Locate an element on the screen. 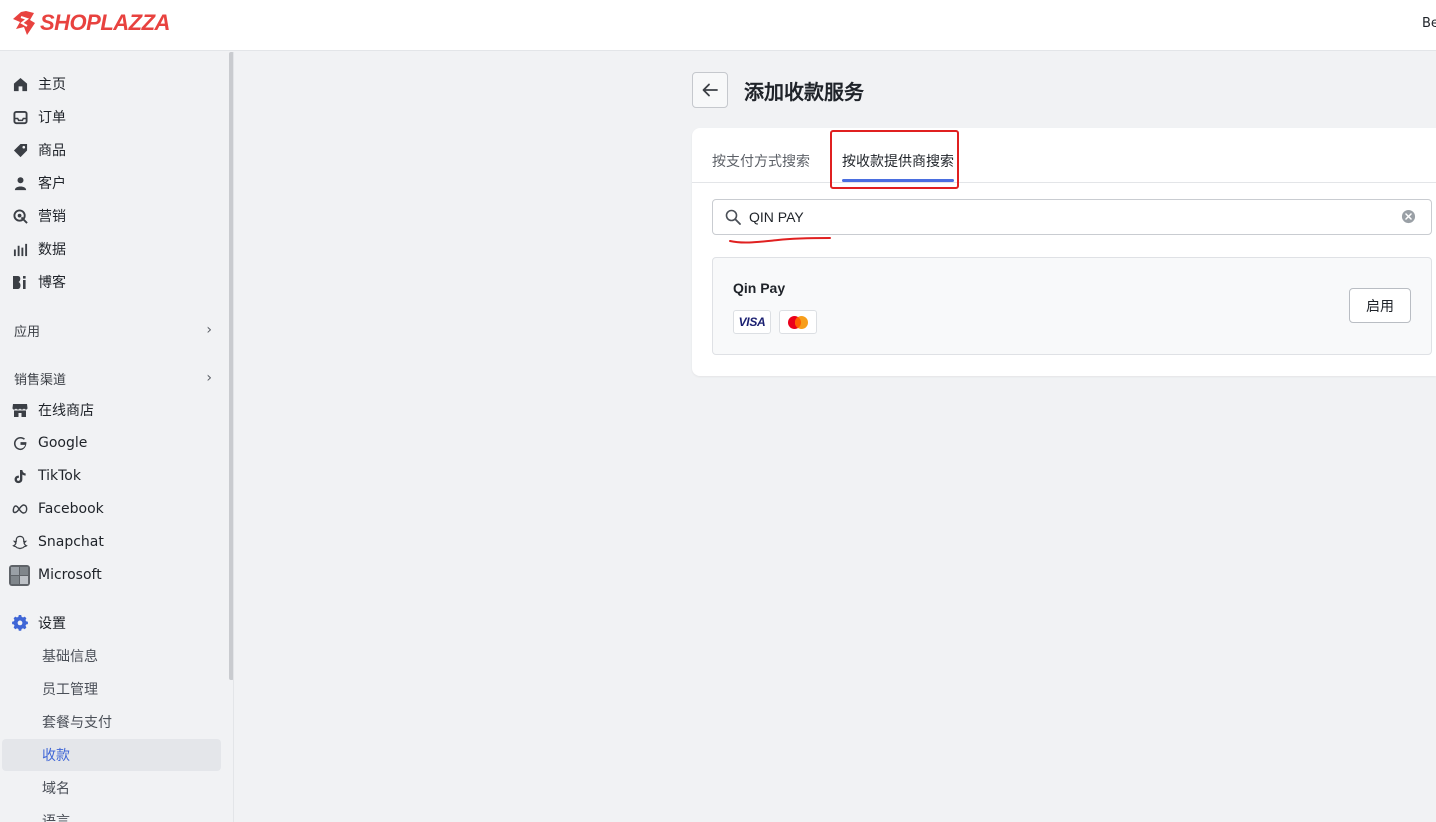 Image resolution: width=1436 pixels, height=822 pixels. page-title: 添加收款服务 is located at coordinates (804, 91).